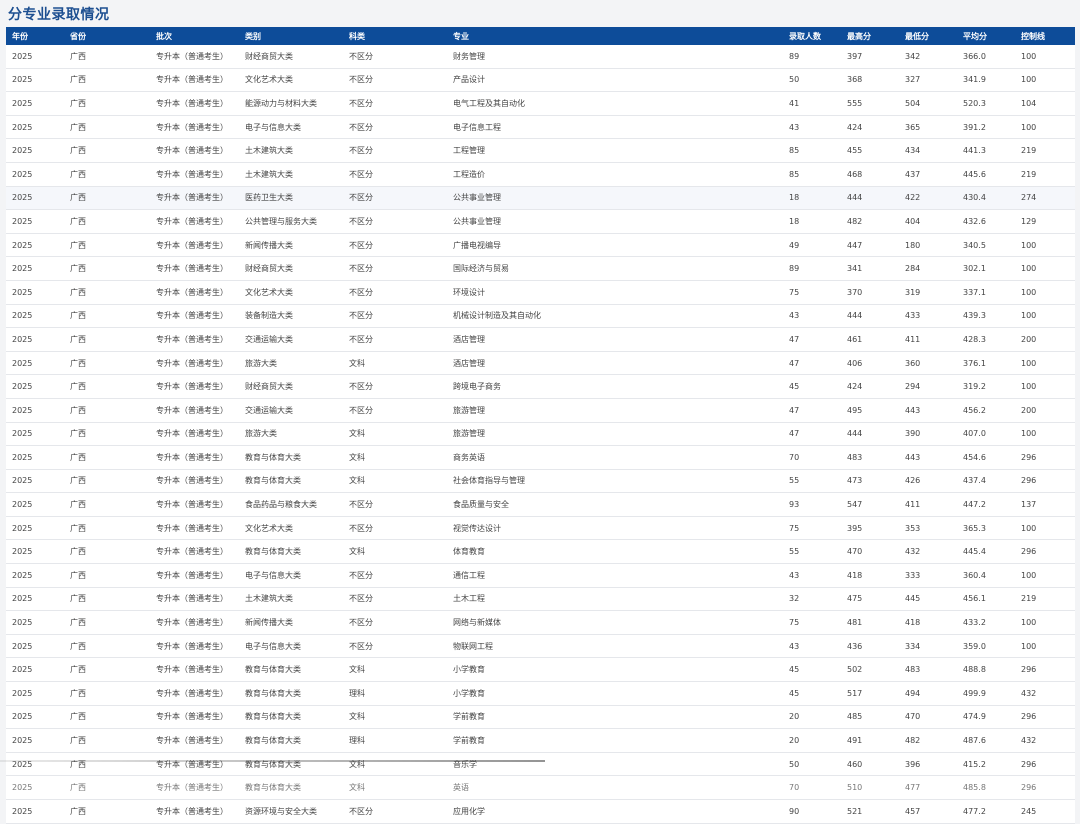 Image resolution: width=1080 pixels, height=824 pixels. What do you see at coordinates (870, 504) in the screenshot?
I see `max-score-cell: 547` at bounding box center [870, 504].